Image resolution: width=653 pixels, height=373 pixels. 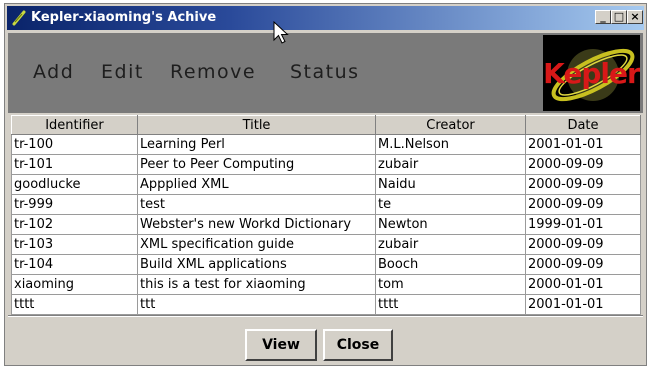 What do you see at coordinates (74, 204) in the screenshot?
I see `cell-identifier: tr-999` at bounding box center [74, 204].